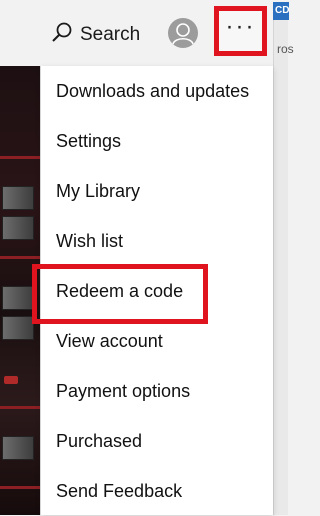 This screenshot has height=516, width=320. Describe the element at coordinates (285, 49) in the screenshot. I see `edge-partial-text: ros` at that location.